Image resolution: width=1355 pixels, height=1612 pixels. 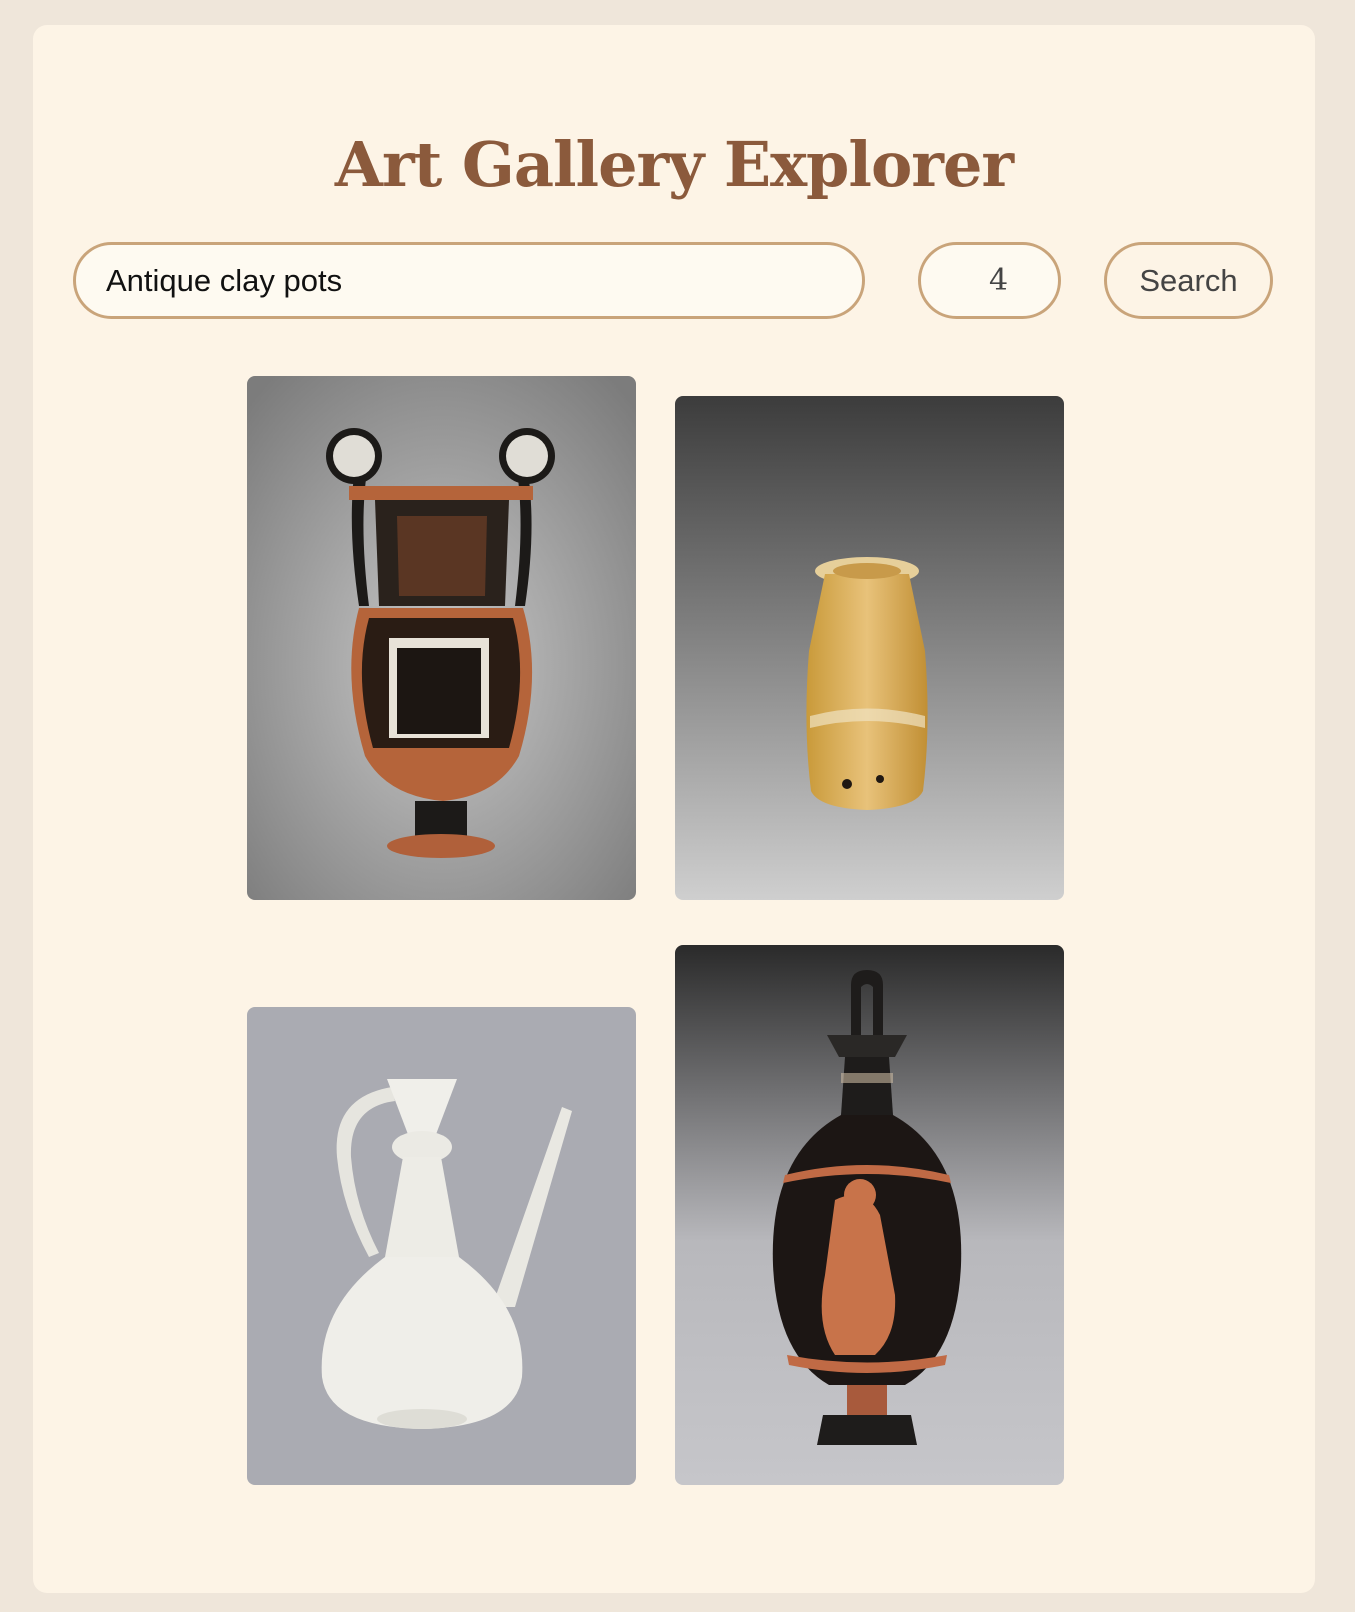 What do you see at coordinates (674, 164) in the screenshot?
I see `page-title: Art Gallery Explorer` at bounding box center [674, 164].